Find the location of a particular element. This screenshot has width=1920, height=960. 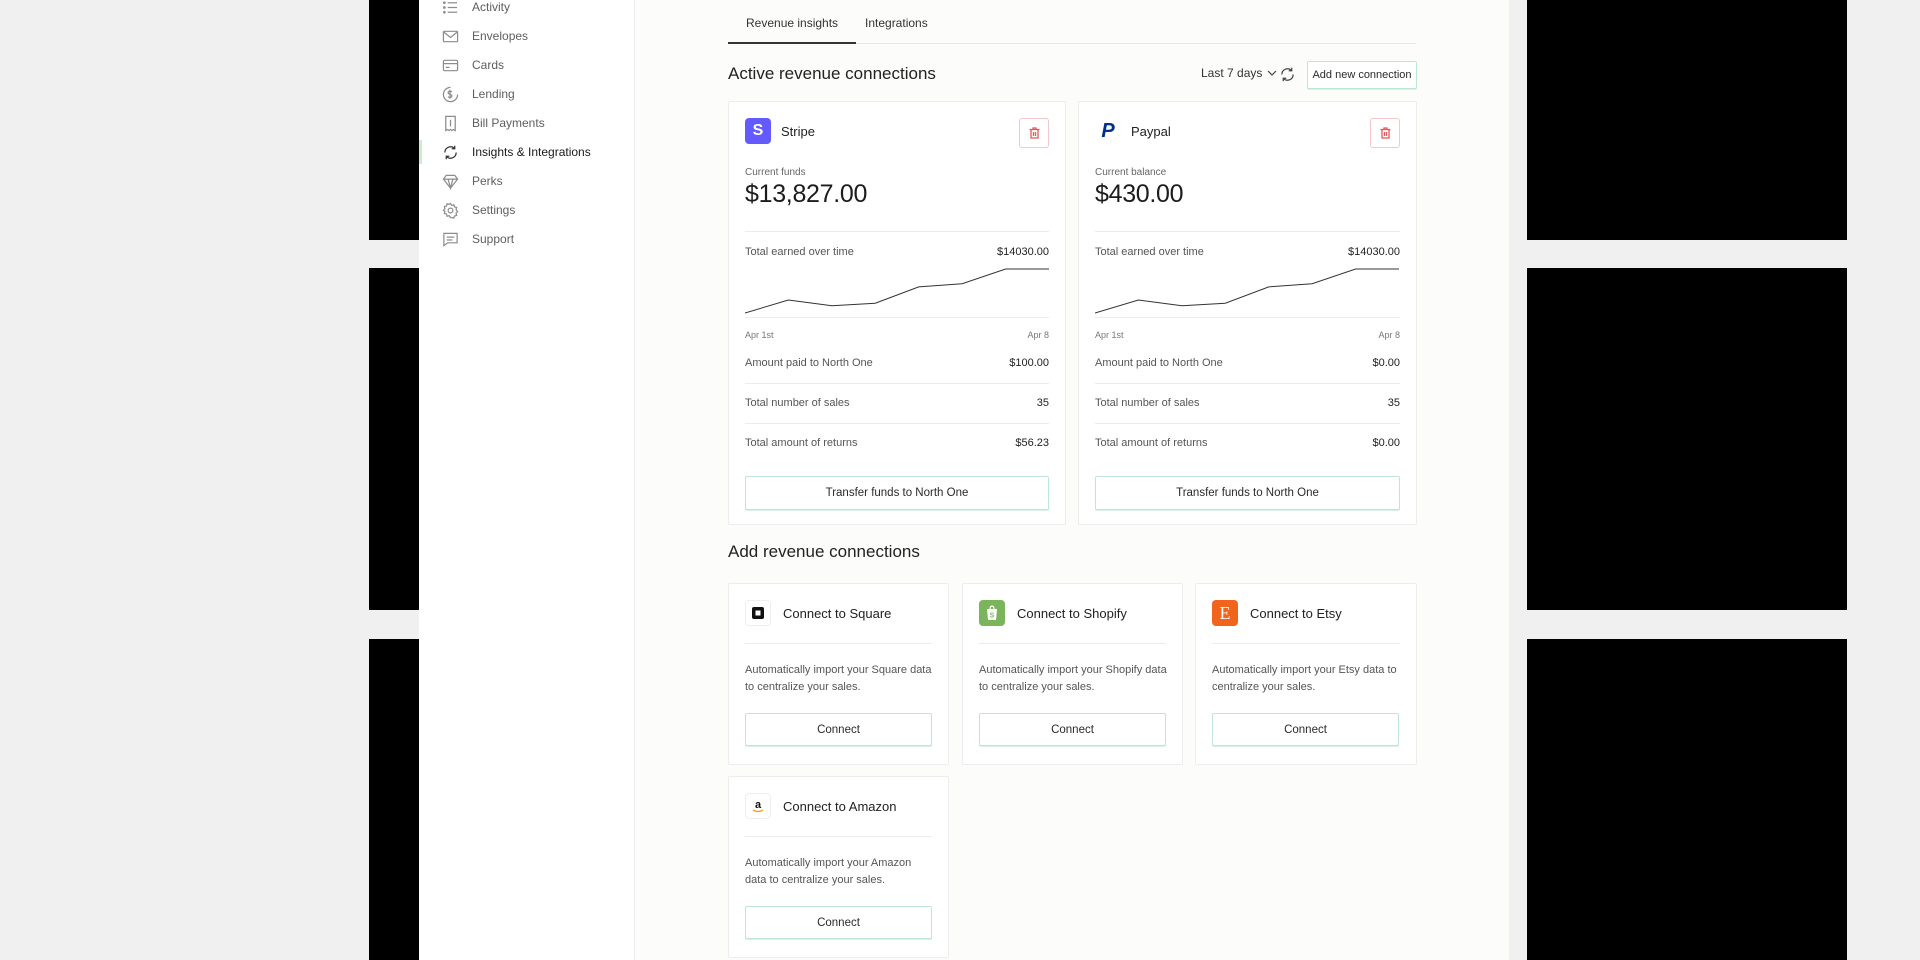

tab-bar: Revenue insights Integrations is located at coordinates (1072, 26).